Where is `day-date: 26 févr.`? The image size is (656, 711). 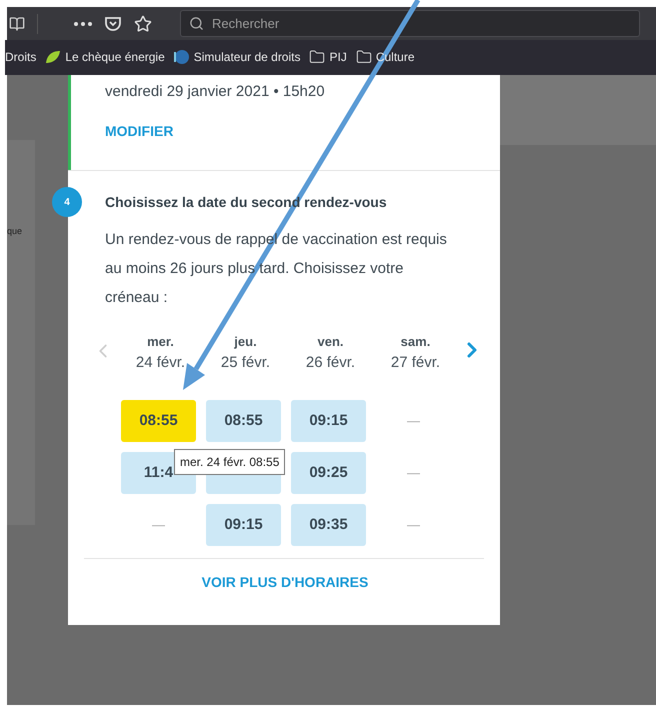
day-date: 26 févr. is located at coordinates (331, 362).